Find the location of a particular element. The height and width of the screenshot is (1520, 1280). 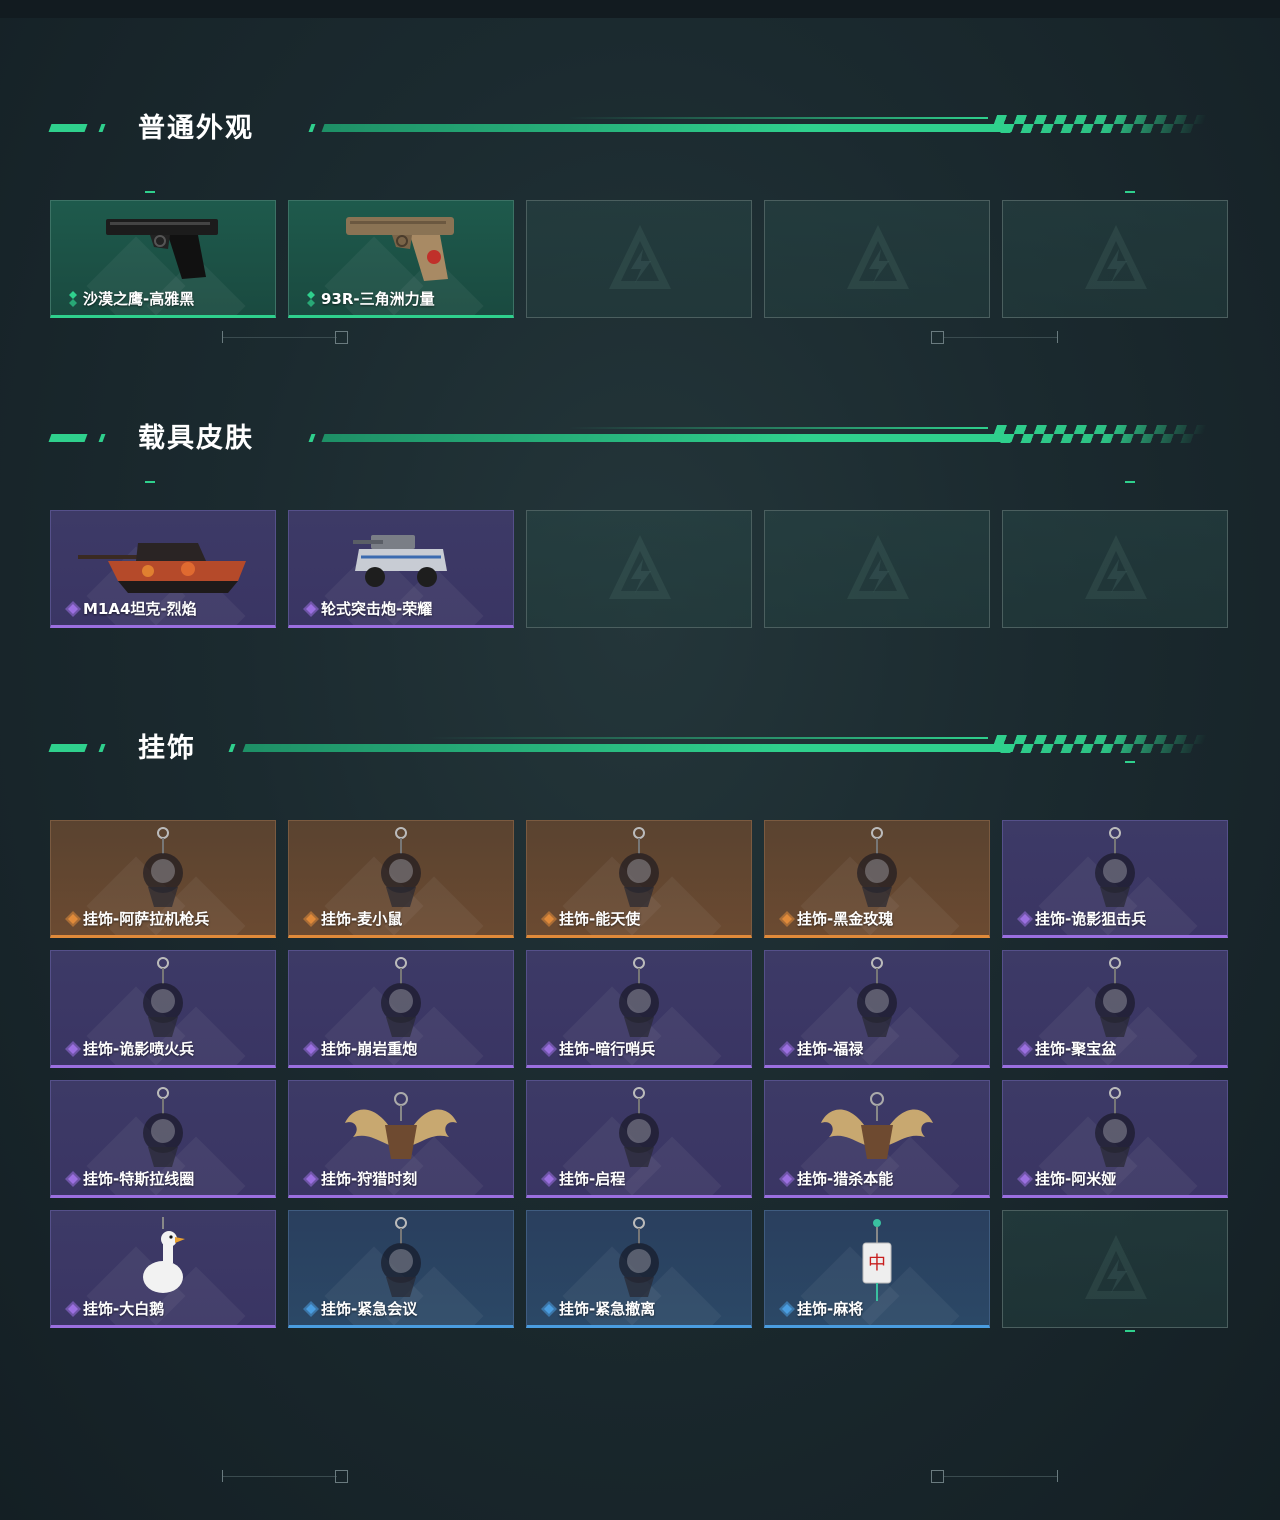

item-label: 挂饰-诡影喷火兵 is located at coordinates (139, 1049).